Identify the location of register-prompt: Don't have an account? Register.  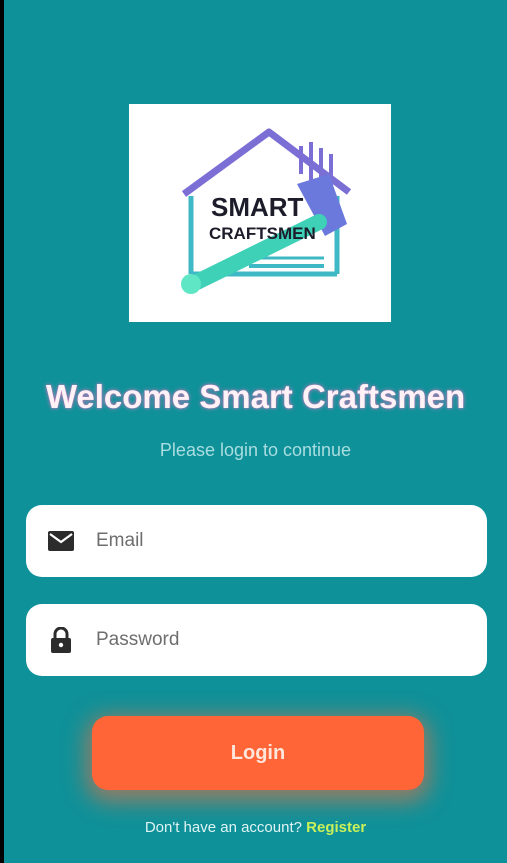
(255, 827).